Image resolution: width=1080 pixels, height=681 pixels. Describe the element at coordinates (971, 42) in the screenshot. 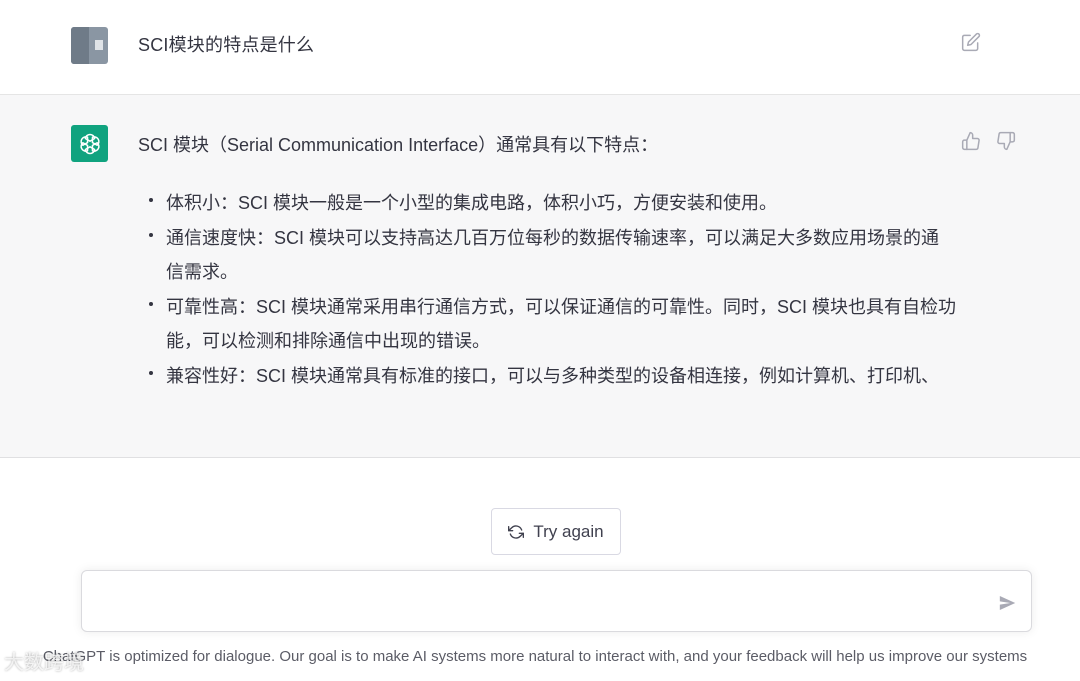

I see `edit-icon` at that location.